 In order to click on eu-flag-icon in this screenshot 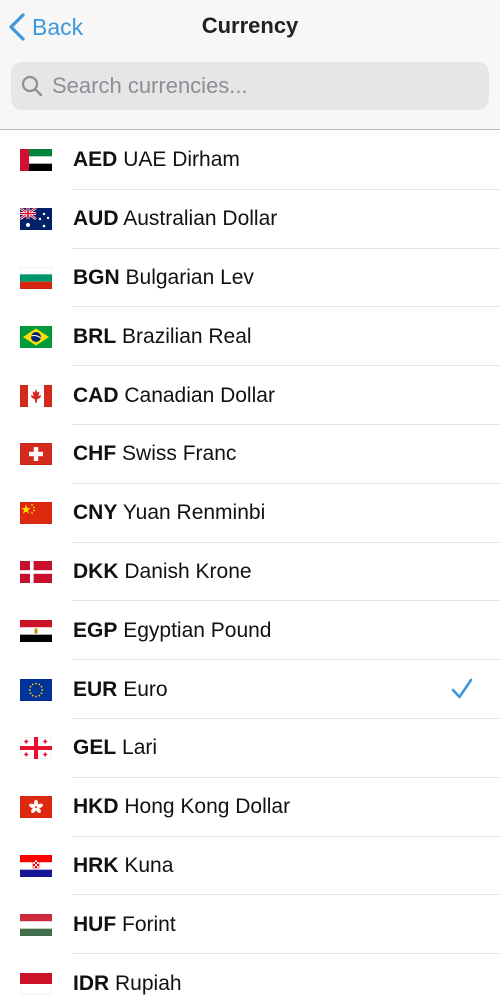, I will do `click(36, 689)`.